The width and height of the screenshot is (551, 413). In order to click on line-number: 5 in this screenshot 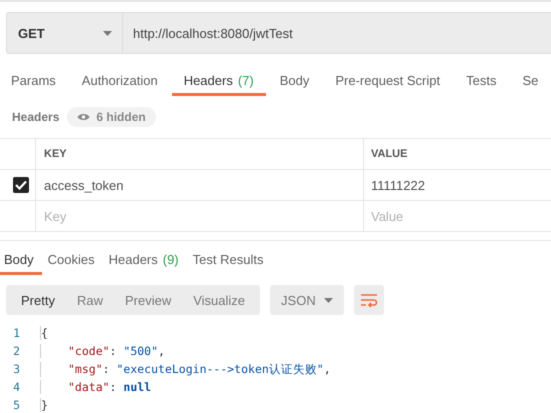, I will do `click(16, 405)`.